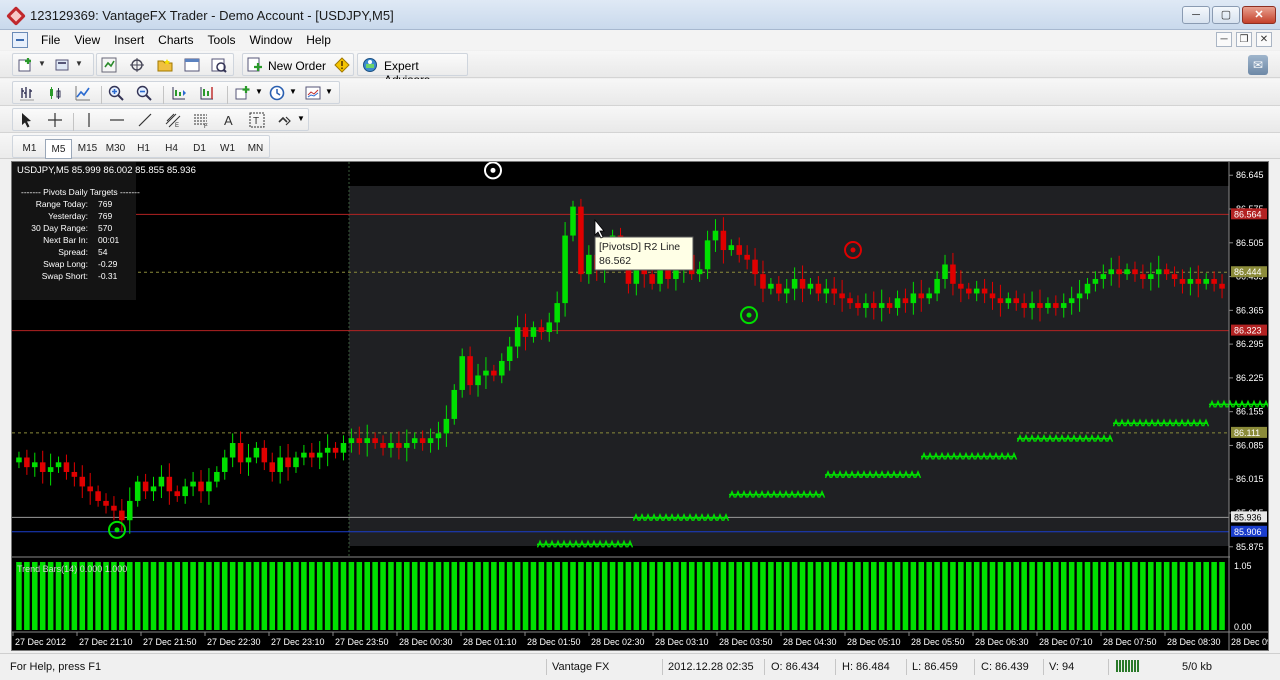  I want to click on toolbar-group-windows, so click(165, 64).